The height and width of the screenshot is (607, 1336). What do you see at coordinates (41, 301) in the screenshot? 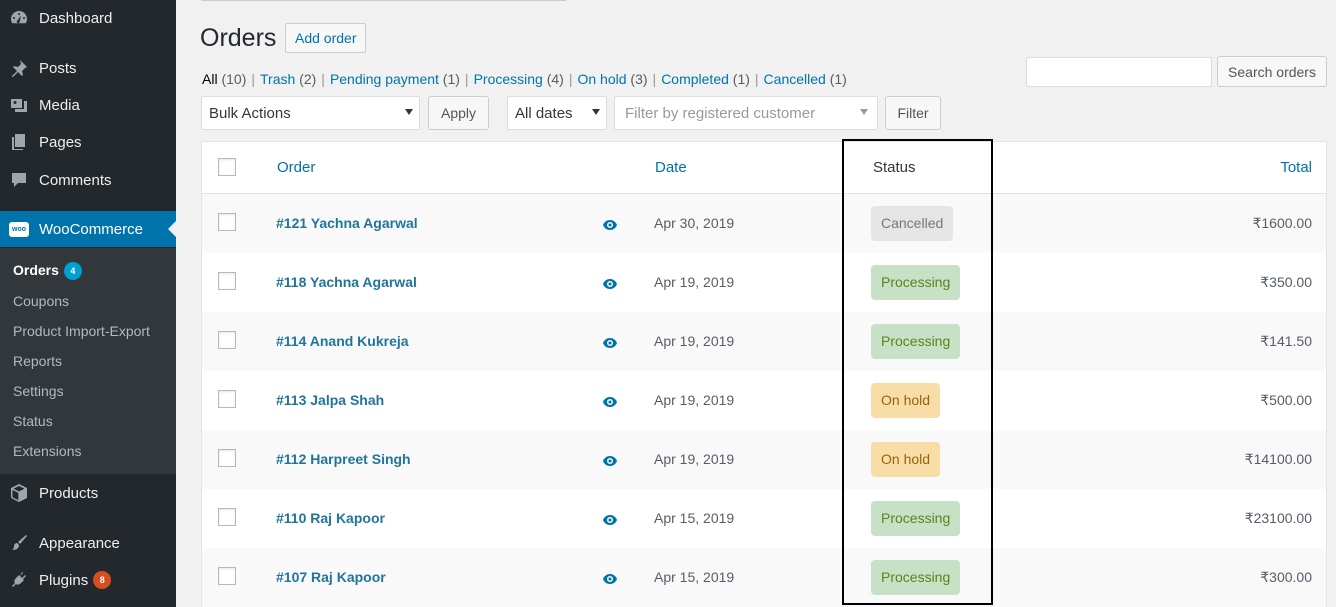
I see `submenu-item-coupons: Coupons` at bounding box center [41, 301].